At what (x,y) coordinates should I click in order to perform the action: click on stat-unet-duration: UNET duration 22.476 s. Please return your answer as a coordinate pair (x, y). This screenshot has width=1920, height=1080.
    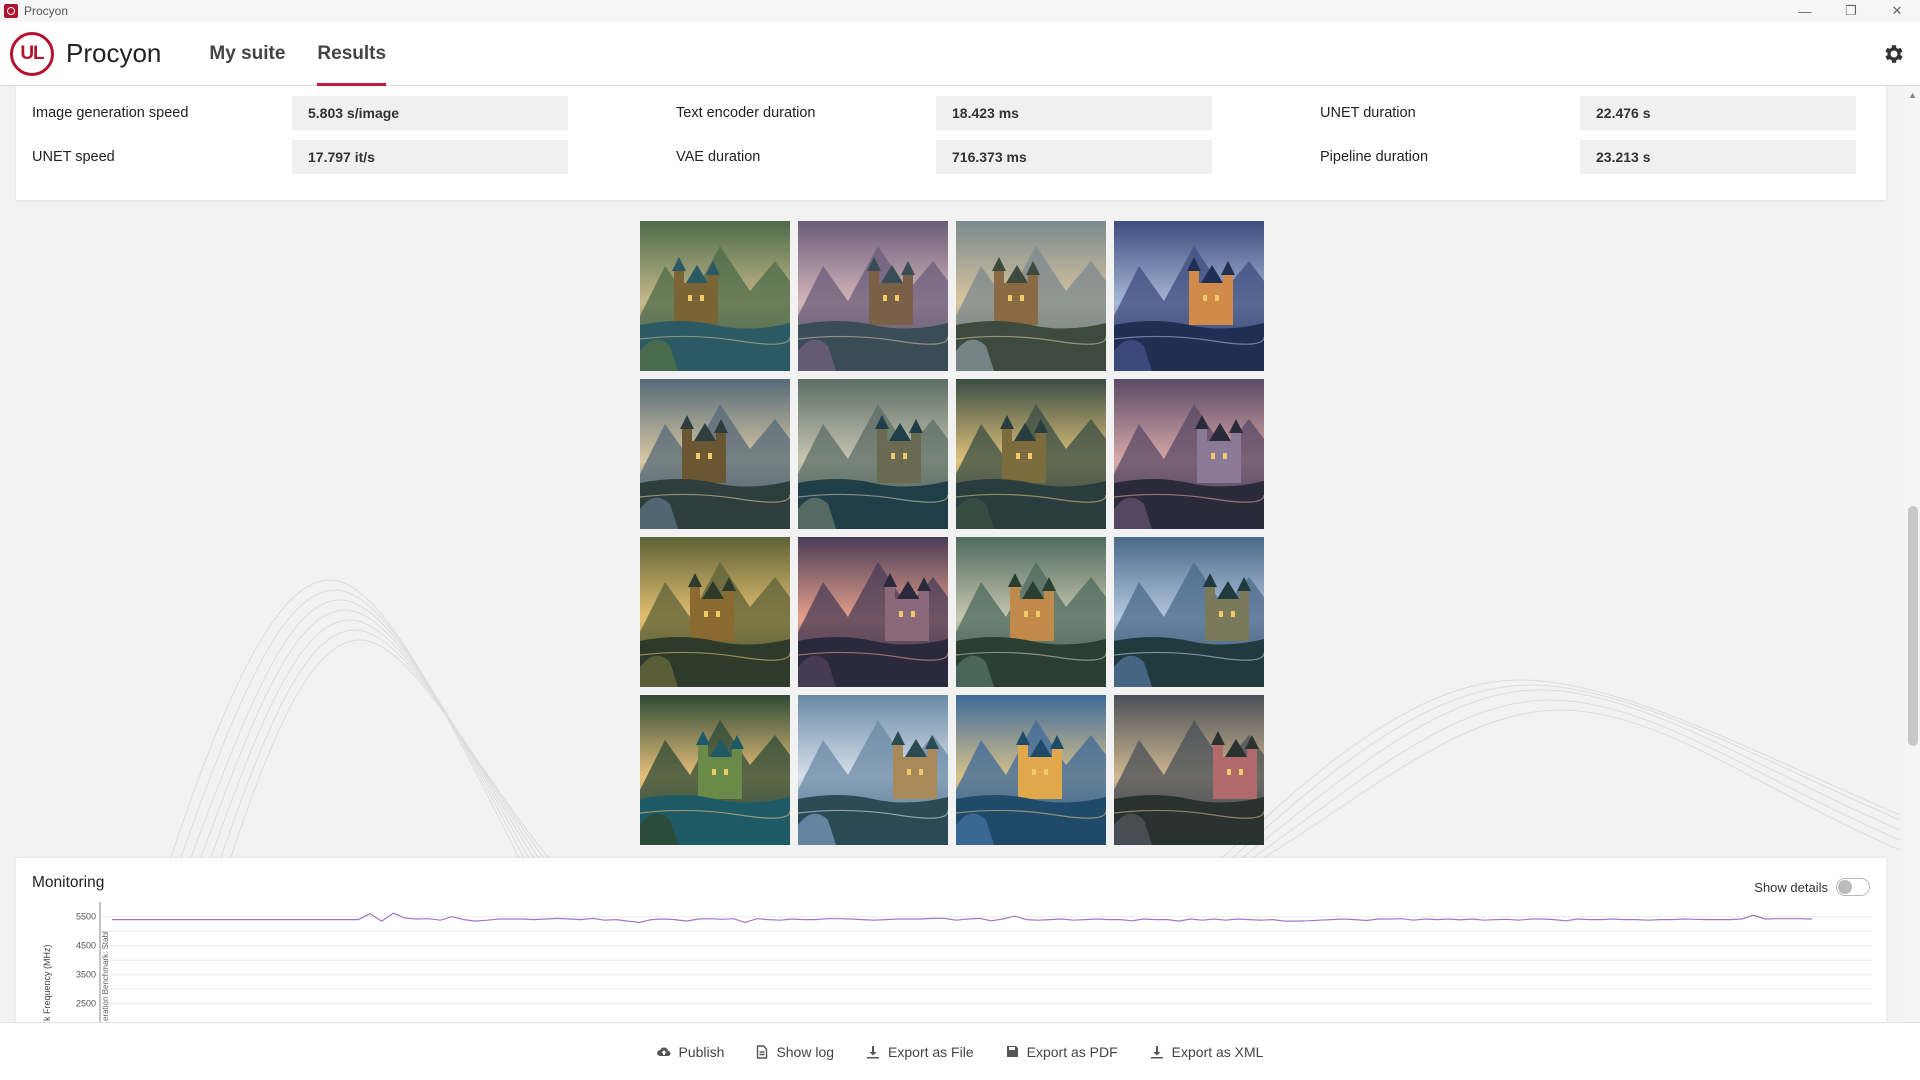
    Looking at the image, I should click on (1580, 113).